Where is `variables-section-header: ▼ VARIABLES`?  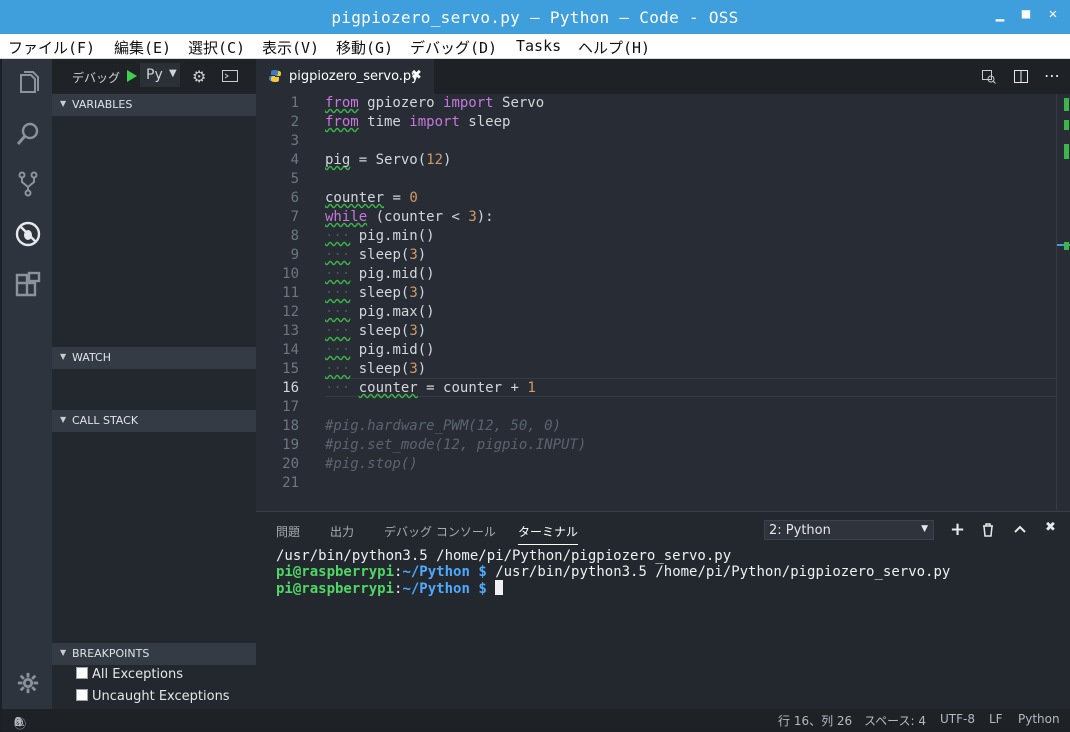
variables-section-header: ▼ VARIABLES is located at coordinates (154, 105).